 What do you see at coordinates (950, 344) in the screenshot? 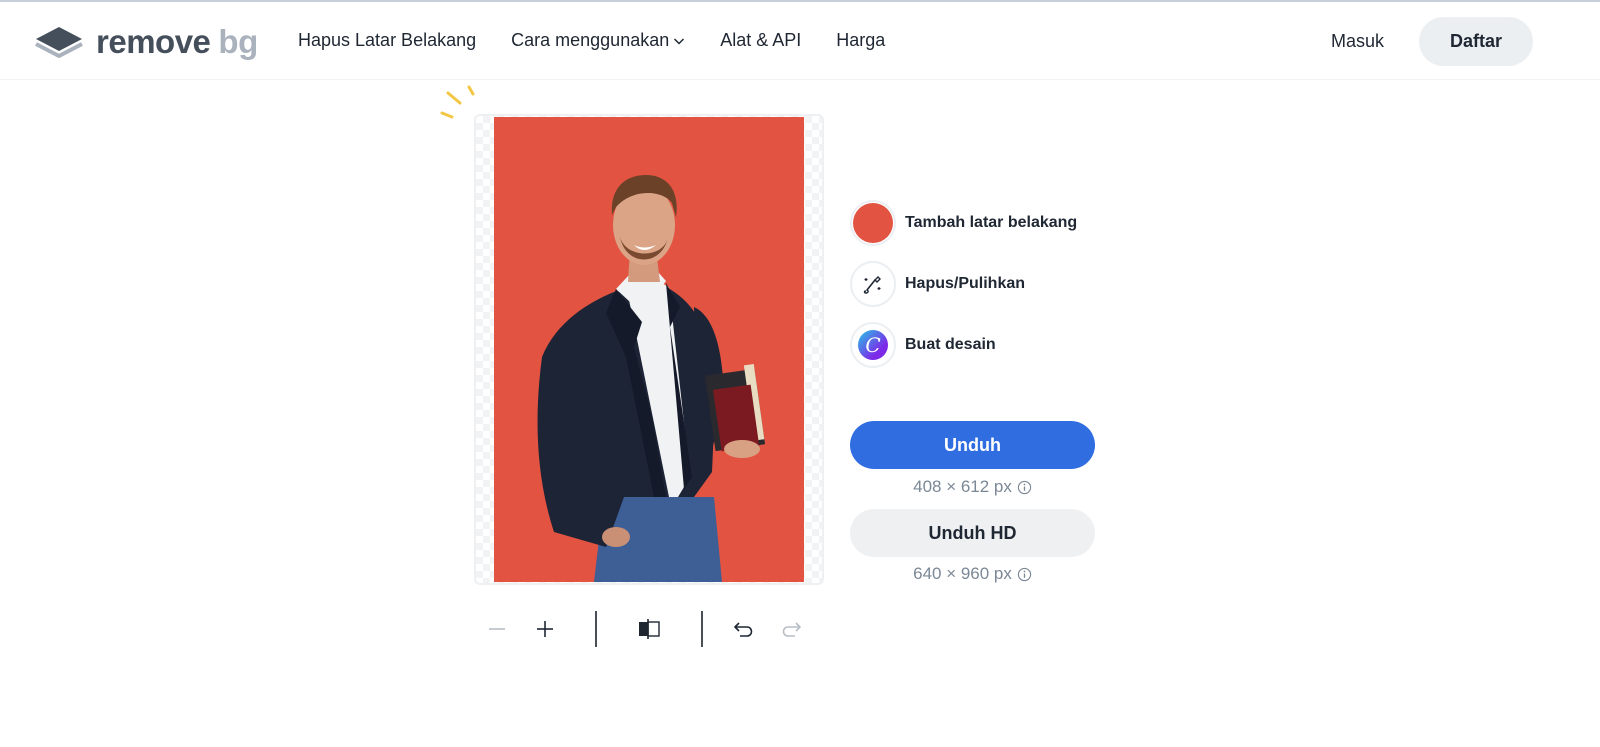
I see `tool-label: Buat desain` at bounding box center [950, 344].